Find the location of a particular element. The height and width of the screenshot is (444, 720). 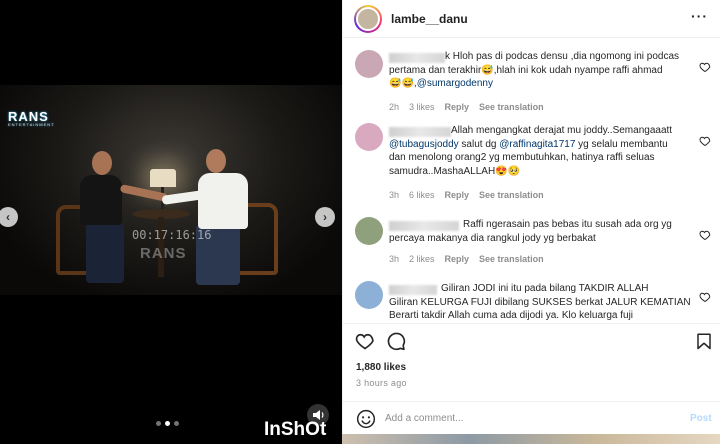

carousel-dots is located at coordinates (167, 423).